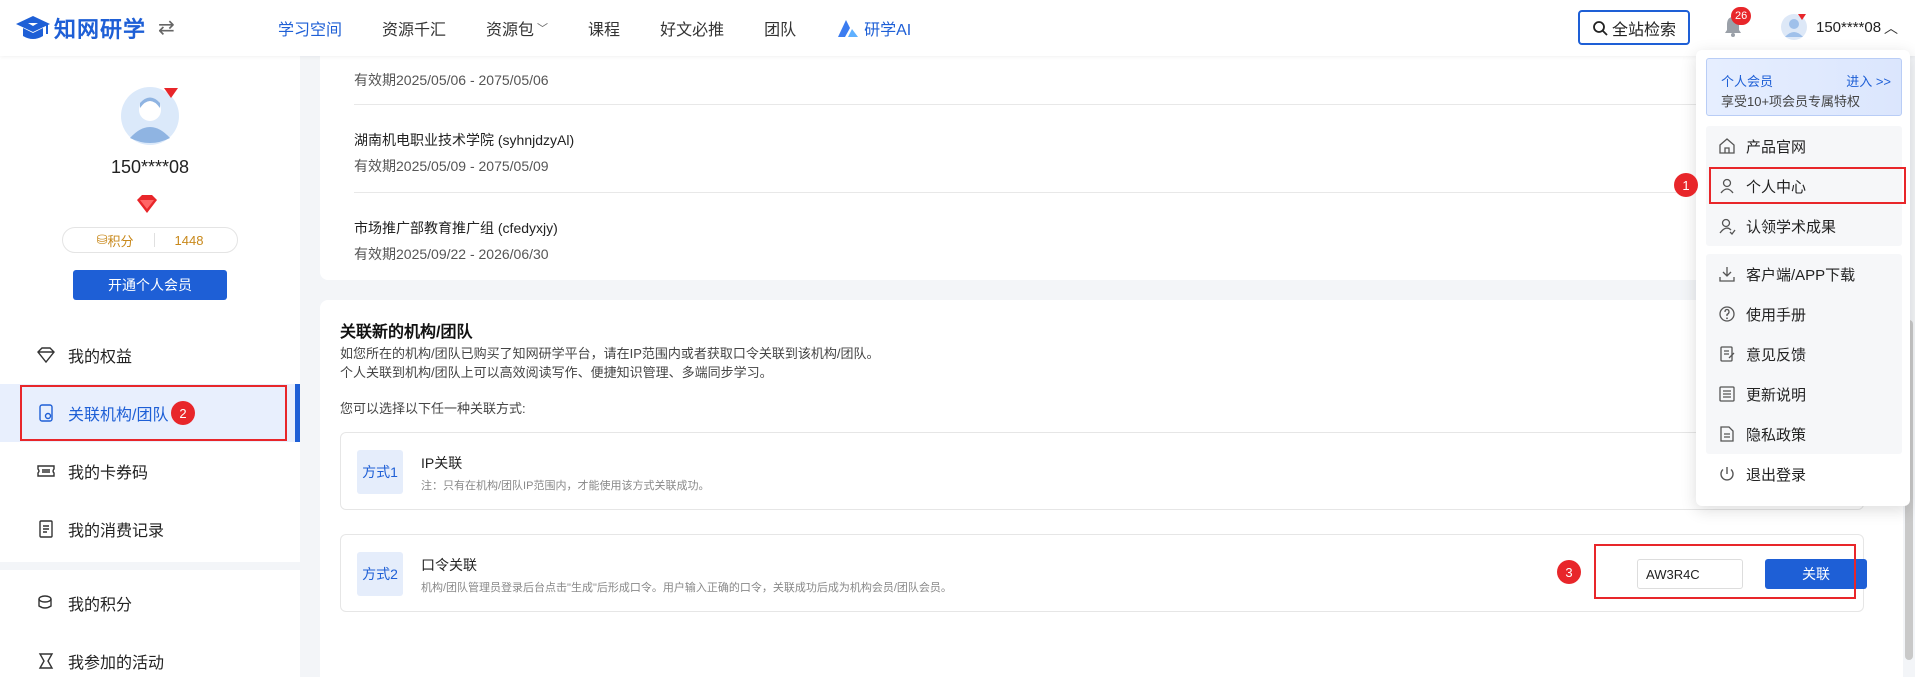 This screenshot has width=1915, height=677. What do you see at coordinates (1776, 355) in the screenshot?
I see `menu-item-label: 意见反馈` at bounding box center [1776, 355].